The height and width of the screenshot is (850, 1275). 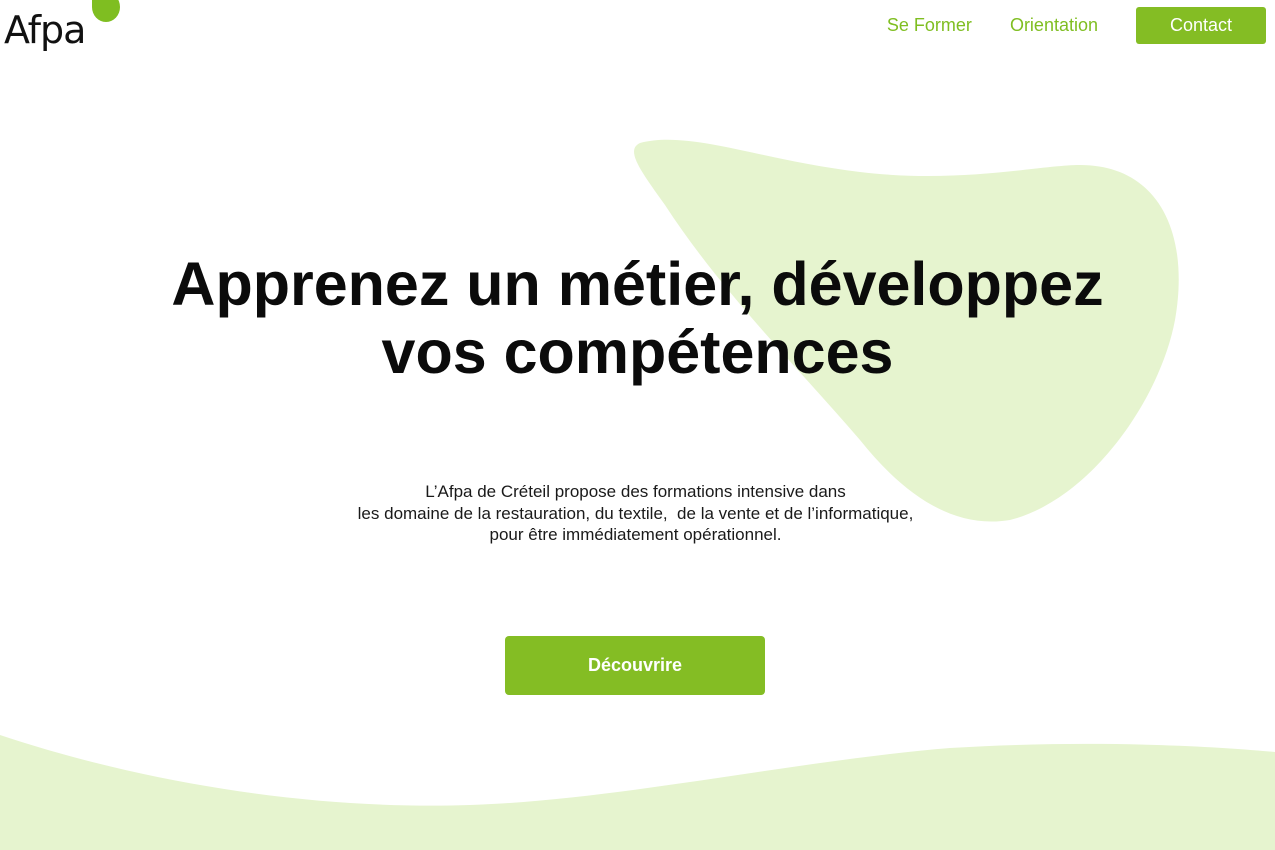 I want to click on site-header: Afpa Se Former Orientation Contact, so click(x=637, y=30).